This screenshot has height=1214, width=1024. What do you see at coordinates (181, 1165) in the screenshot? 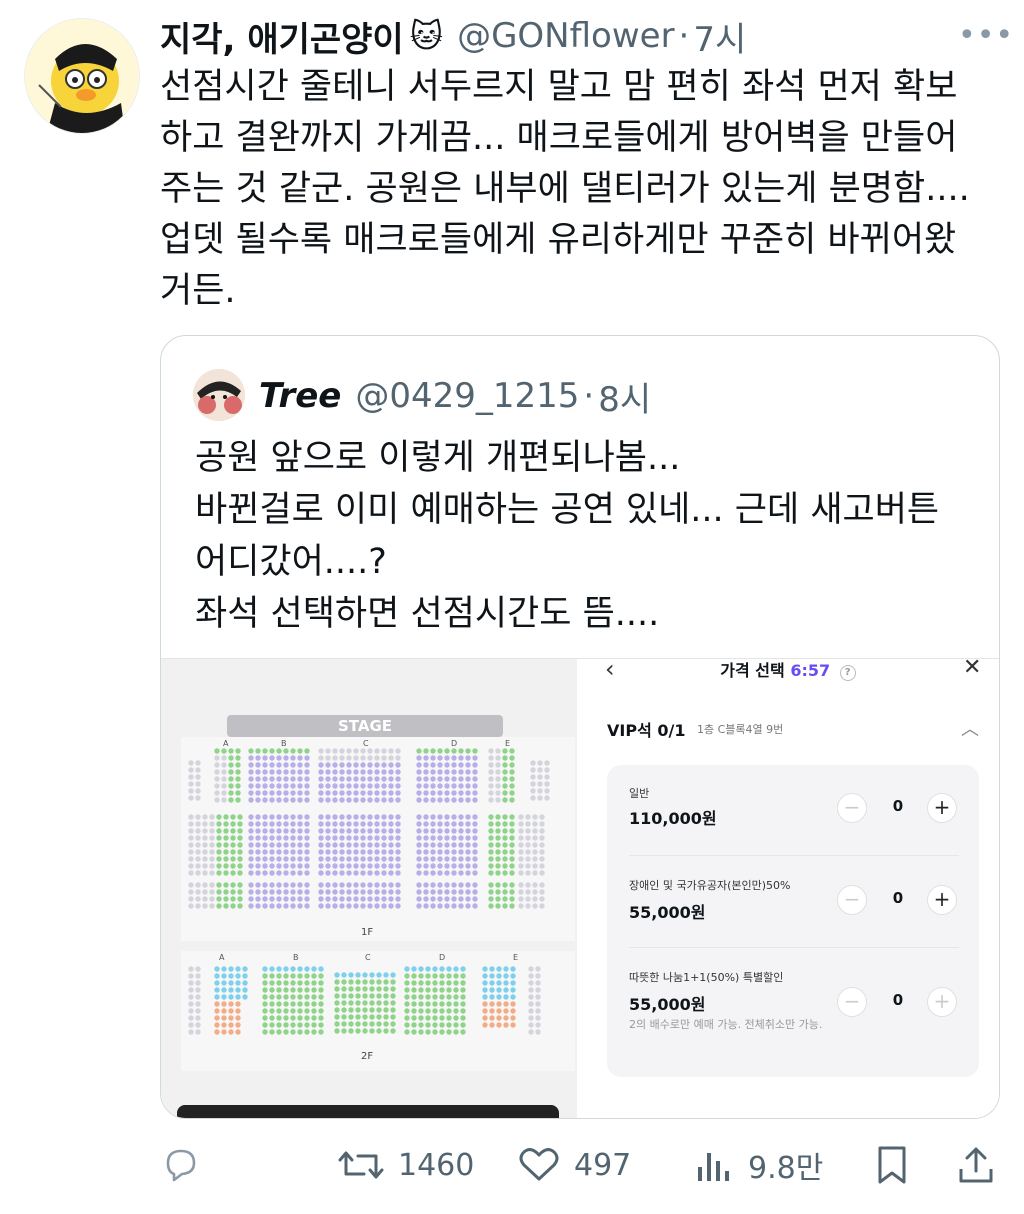
I see `reply-button` at bounding box center [181, 1165].